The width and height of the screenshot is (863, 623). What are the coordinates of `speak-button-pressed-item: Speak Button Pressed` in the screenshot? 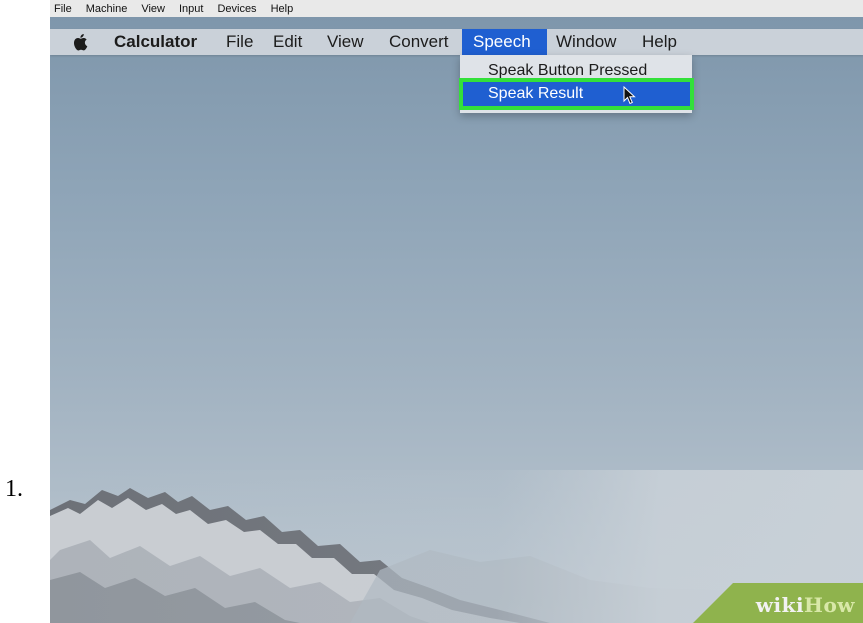 It's located at (576, 71).